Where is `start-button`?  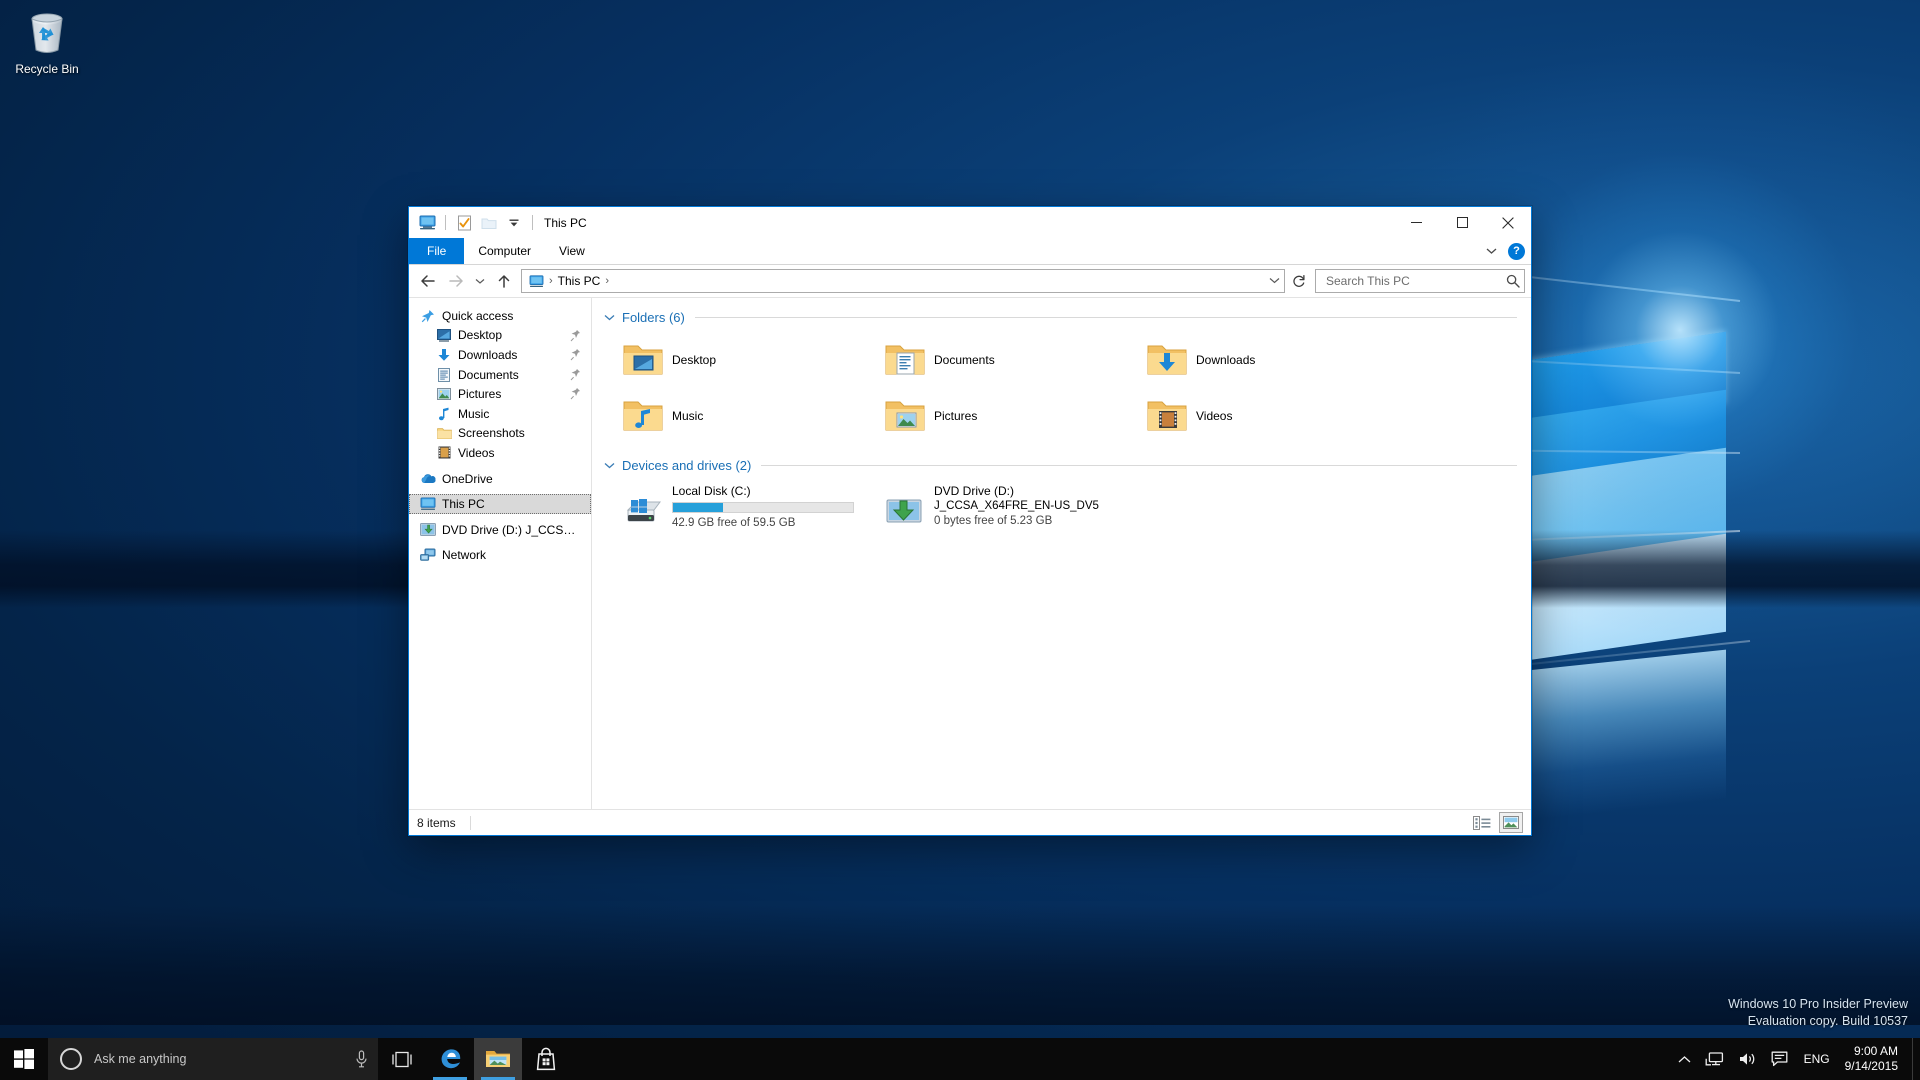
start-button is located at coordinates (24, 1059).